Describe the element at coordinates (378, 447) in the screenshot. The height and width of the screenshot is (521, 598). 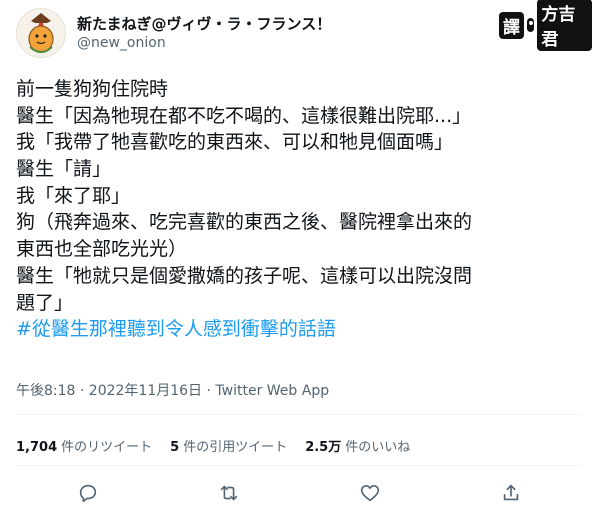
I see `likes-label: 件のいいね` at that location.